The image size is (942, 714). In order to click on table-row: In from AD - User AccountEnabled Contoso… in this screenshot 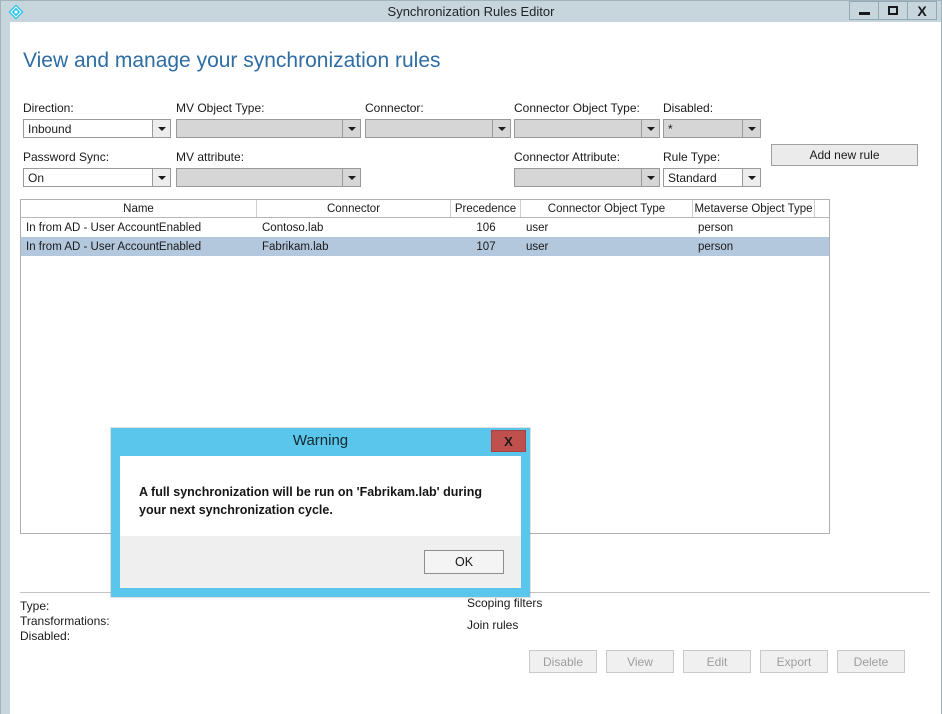, I will do `click(425, 227)`.